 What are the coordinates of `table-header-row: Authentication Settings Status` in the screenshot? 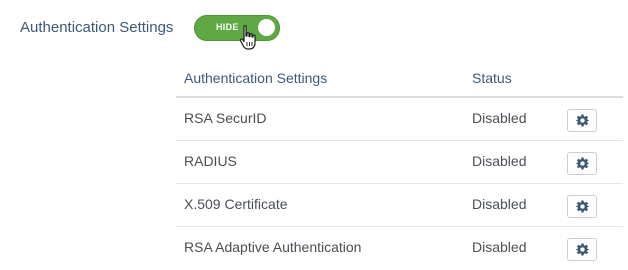 It's located at (399, 78).